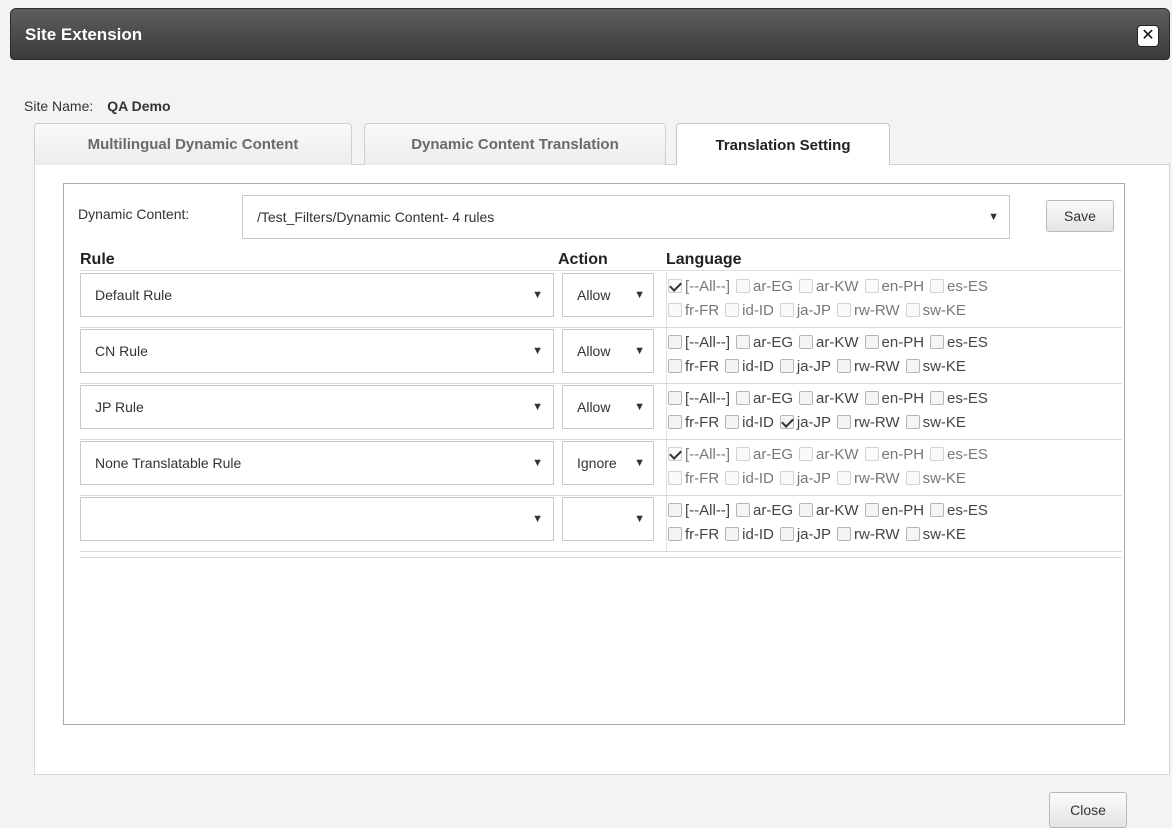 The height and width of the screenshot is (828, 1172). What do you see at coordinates (608, 463) in the screenshot?
I see `action-select: Ignore ▼` at bounding box center [608, 463].